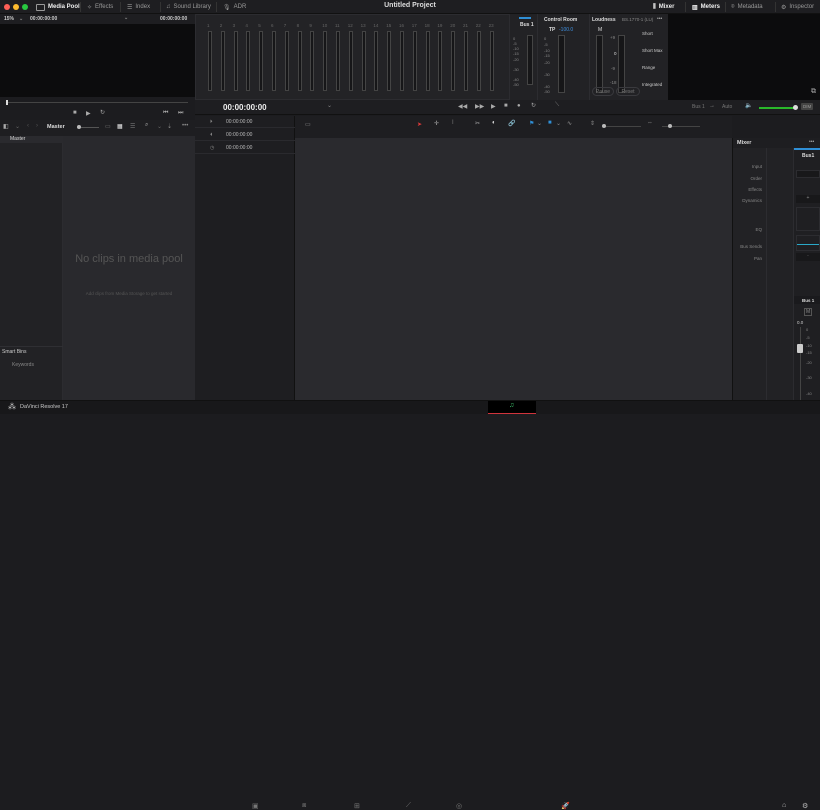 The height and width of the screenshot is (810, 820). I want to click on razor-icon: ✂, so click(477, 123).